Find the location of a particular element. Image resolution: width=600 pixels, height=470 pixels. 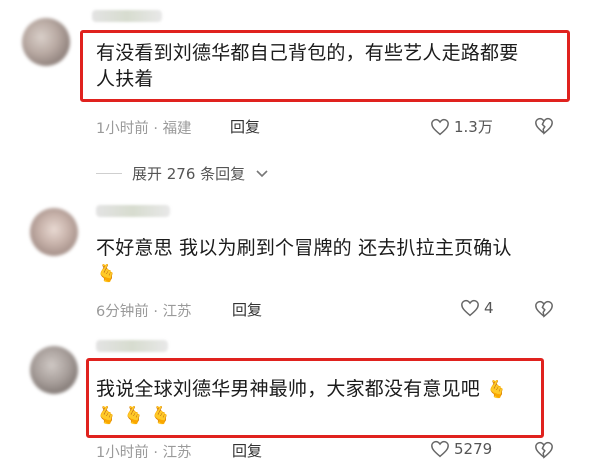

comment-meta: 1小时前 · 江苏 is located at coordinates (144, 453).